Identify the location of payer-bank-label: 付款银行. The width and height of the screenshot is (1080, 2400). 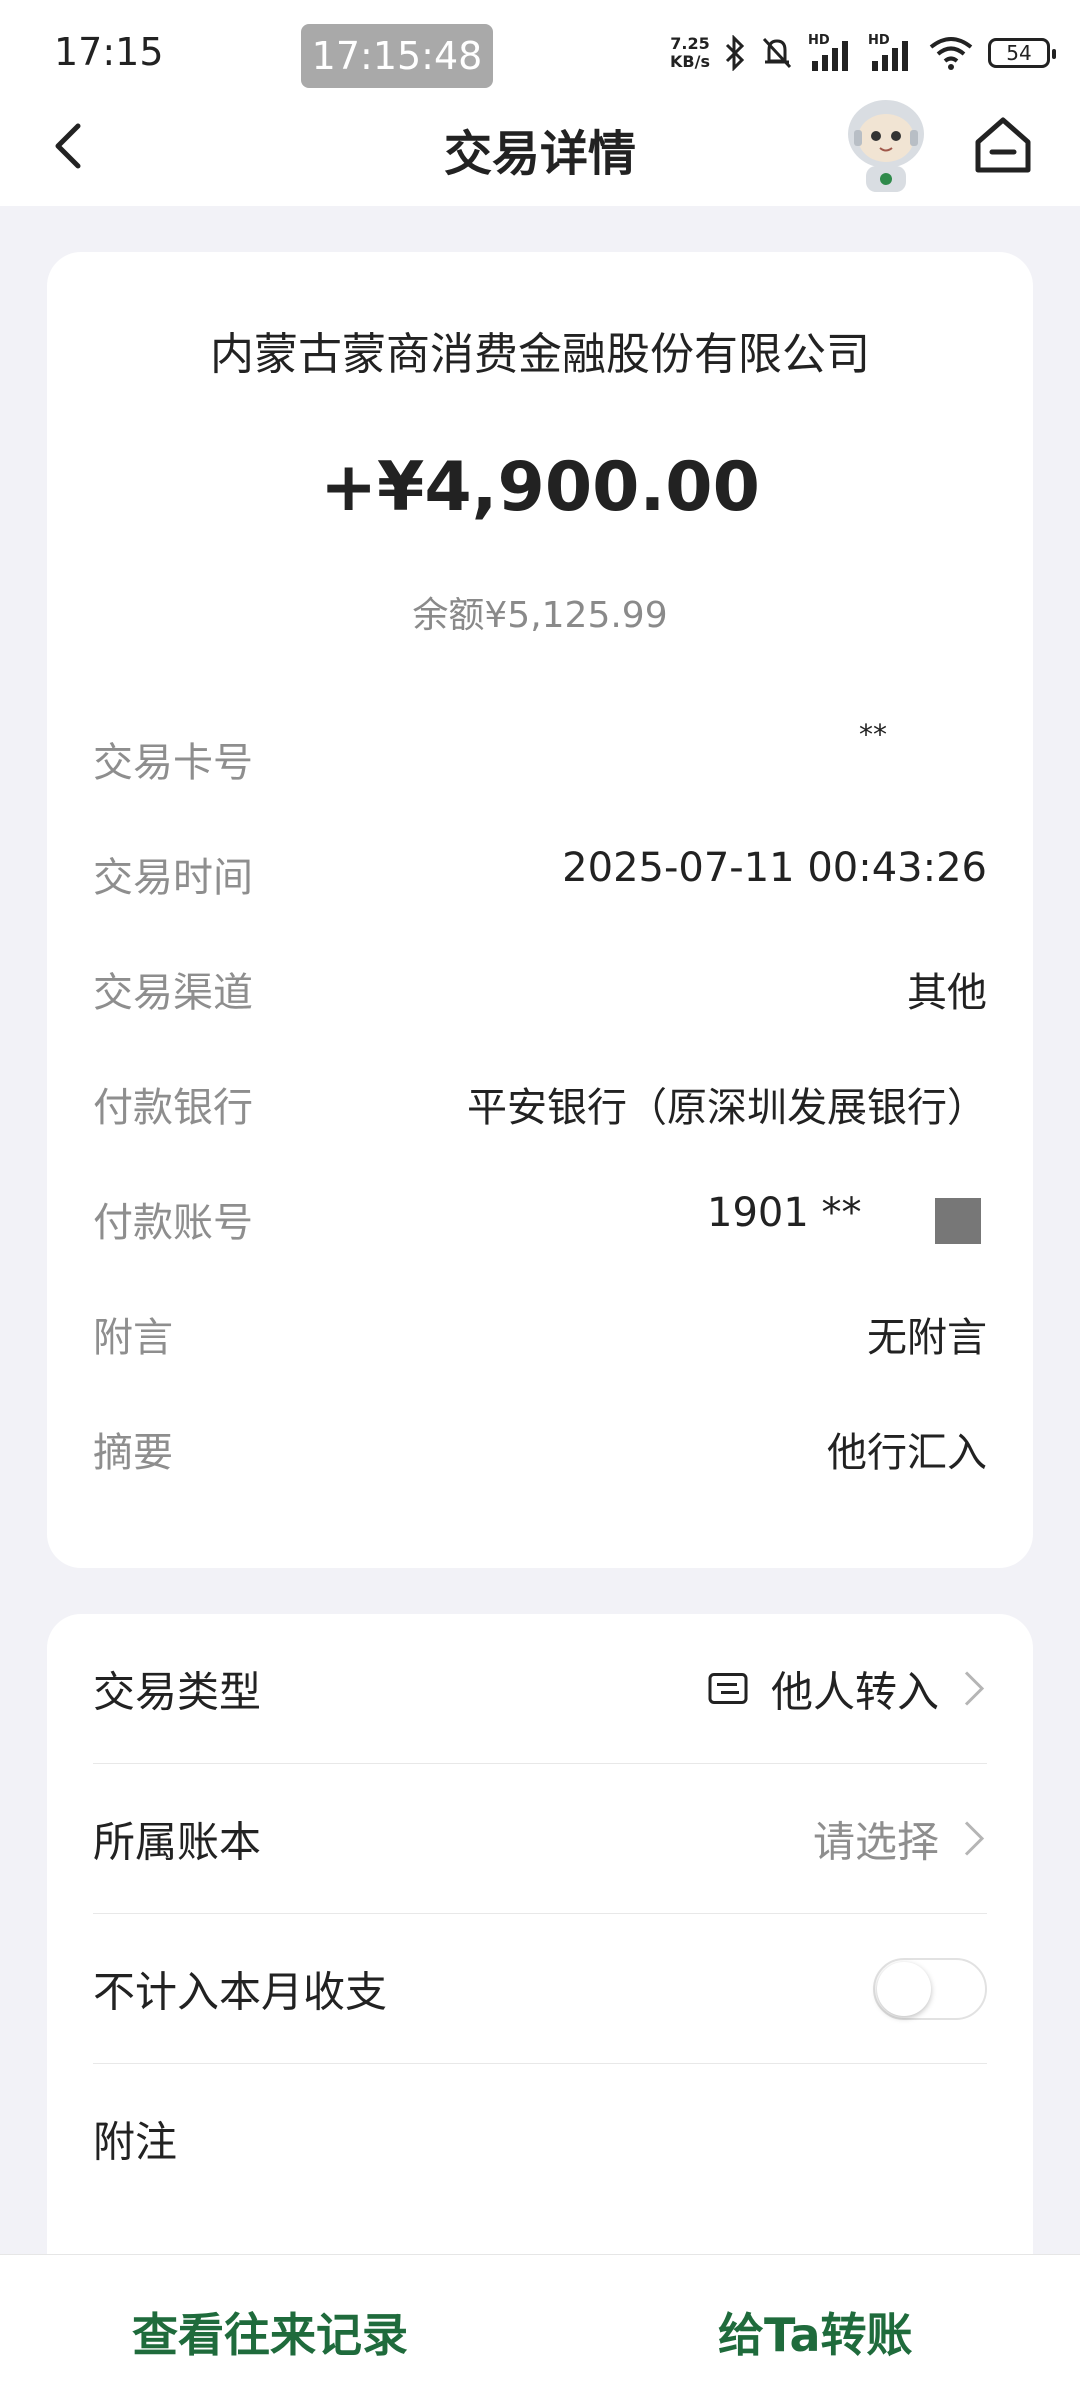
(173, 1108).